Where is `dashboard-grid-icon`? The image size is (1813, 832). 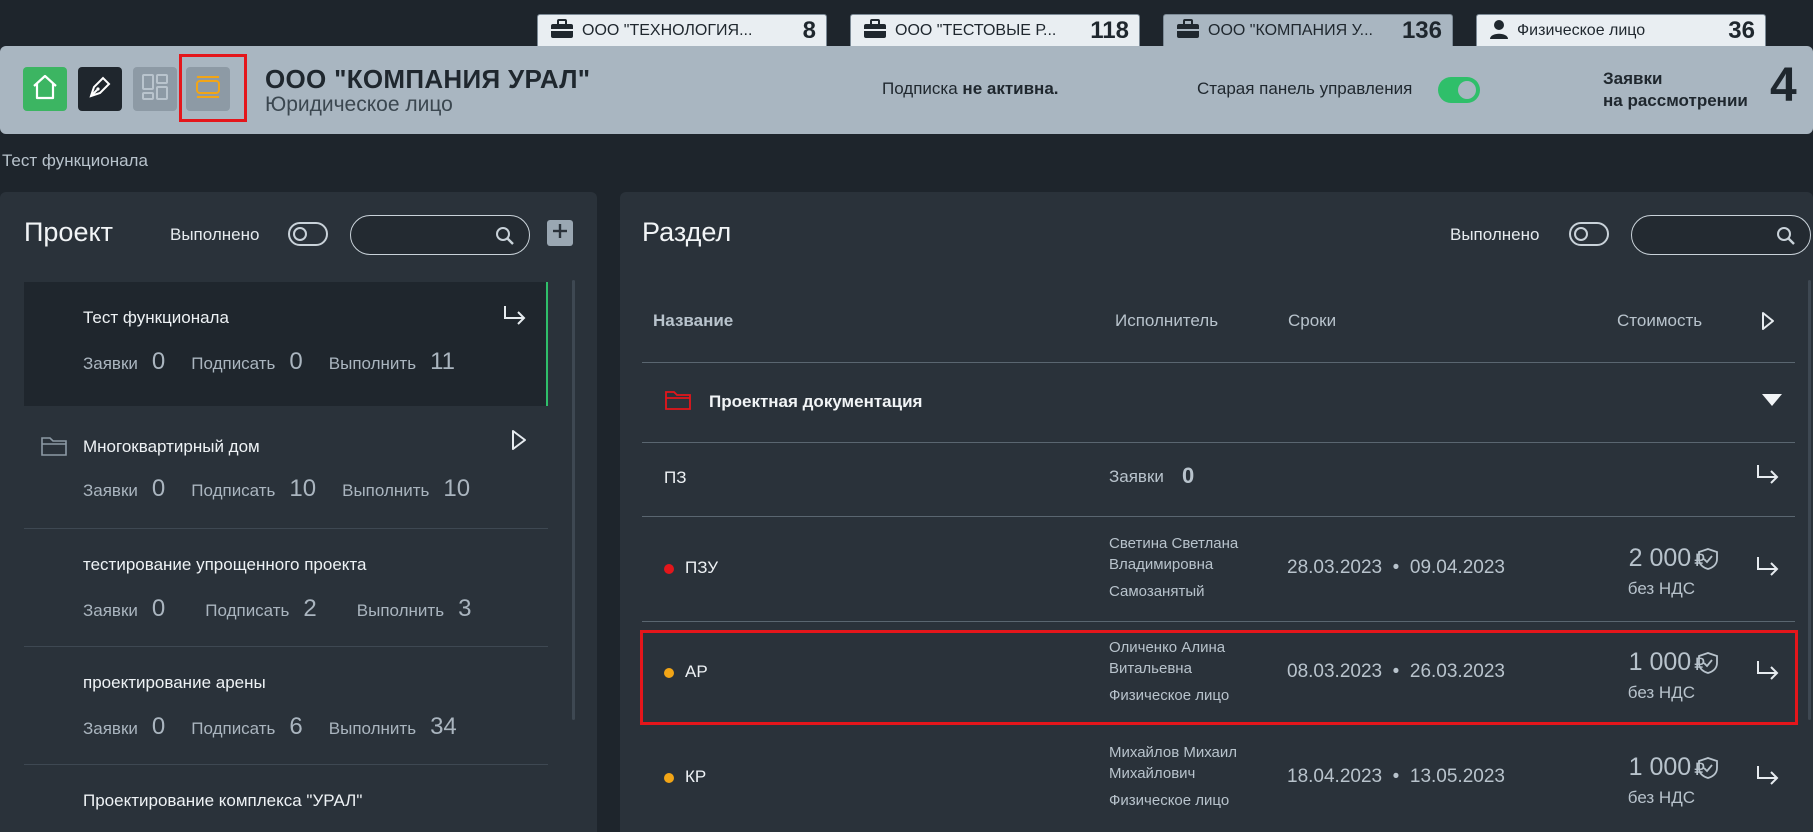 dashboard-grid-icon is located at coordinates (155, 89).